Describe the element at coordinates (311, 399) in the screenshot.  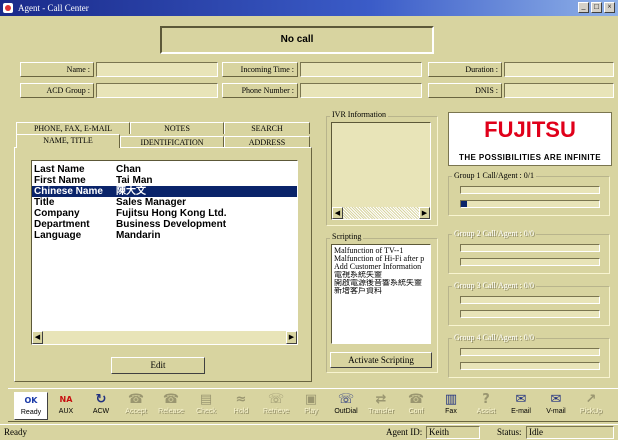
I see `play-icon: ▣` at that location.